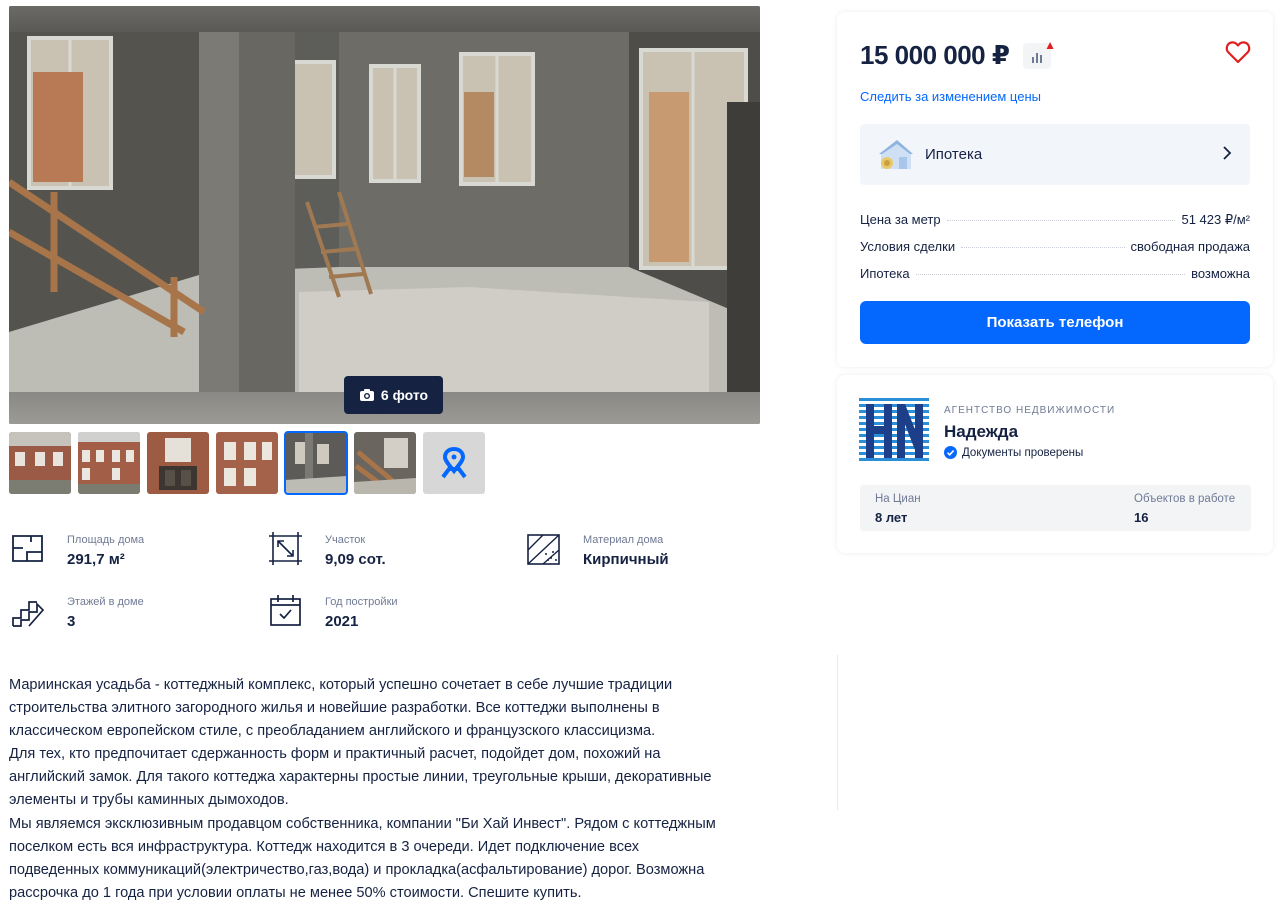 This screenshot has height=910, width=1280. Describe the element at coordinates (27, 548) in the screenshot. I see `house-area-icon` at that location.